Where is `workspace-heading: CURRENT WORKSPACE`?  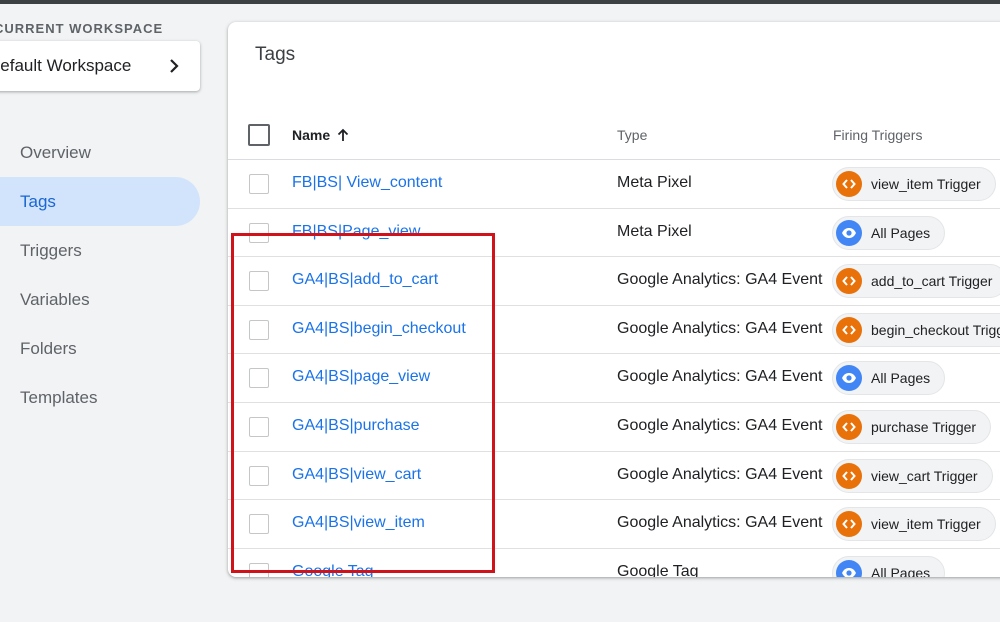 workspace-heading: CURRENT WORKSPACE is located at coordinates (82, 28).